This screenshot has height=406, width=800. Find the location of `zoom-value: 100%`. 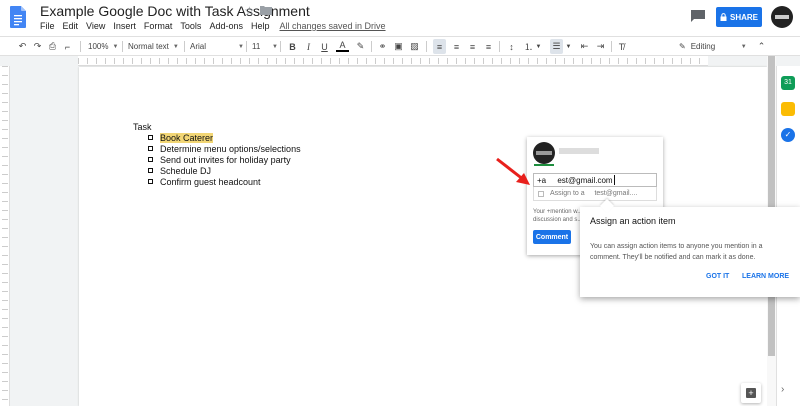

zoom-value: 100% is located at coordinates (98, 46).